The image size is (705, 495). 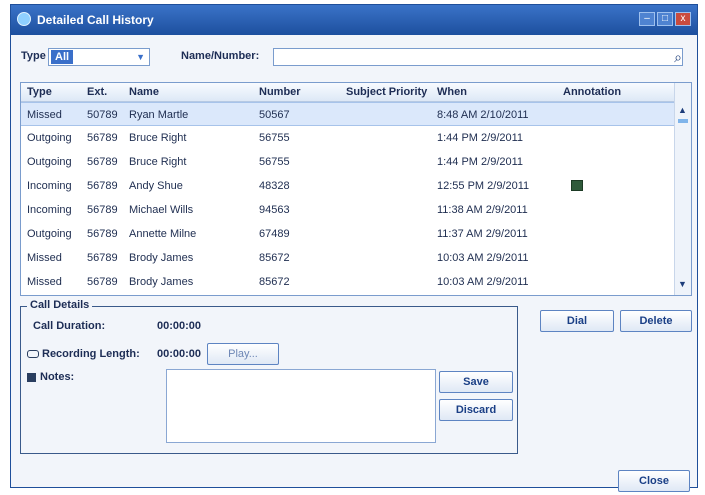 I want to click on close-window-button: x, so click(x=683, y=19).